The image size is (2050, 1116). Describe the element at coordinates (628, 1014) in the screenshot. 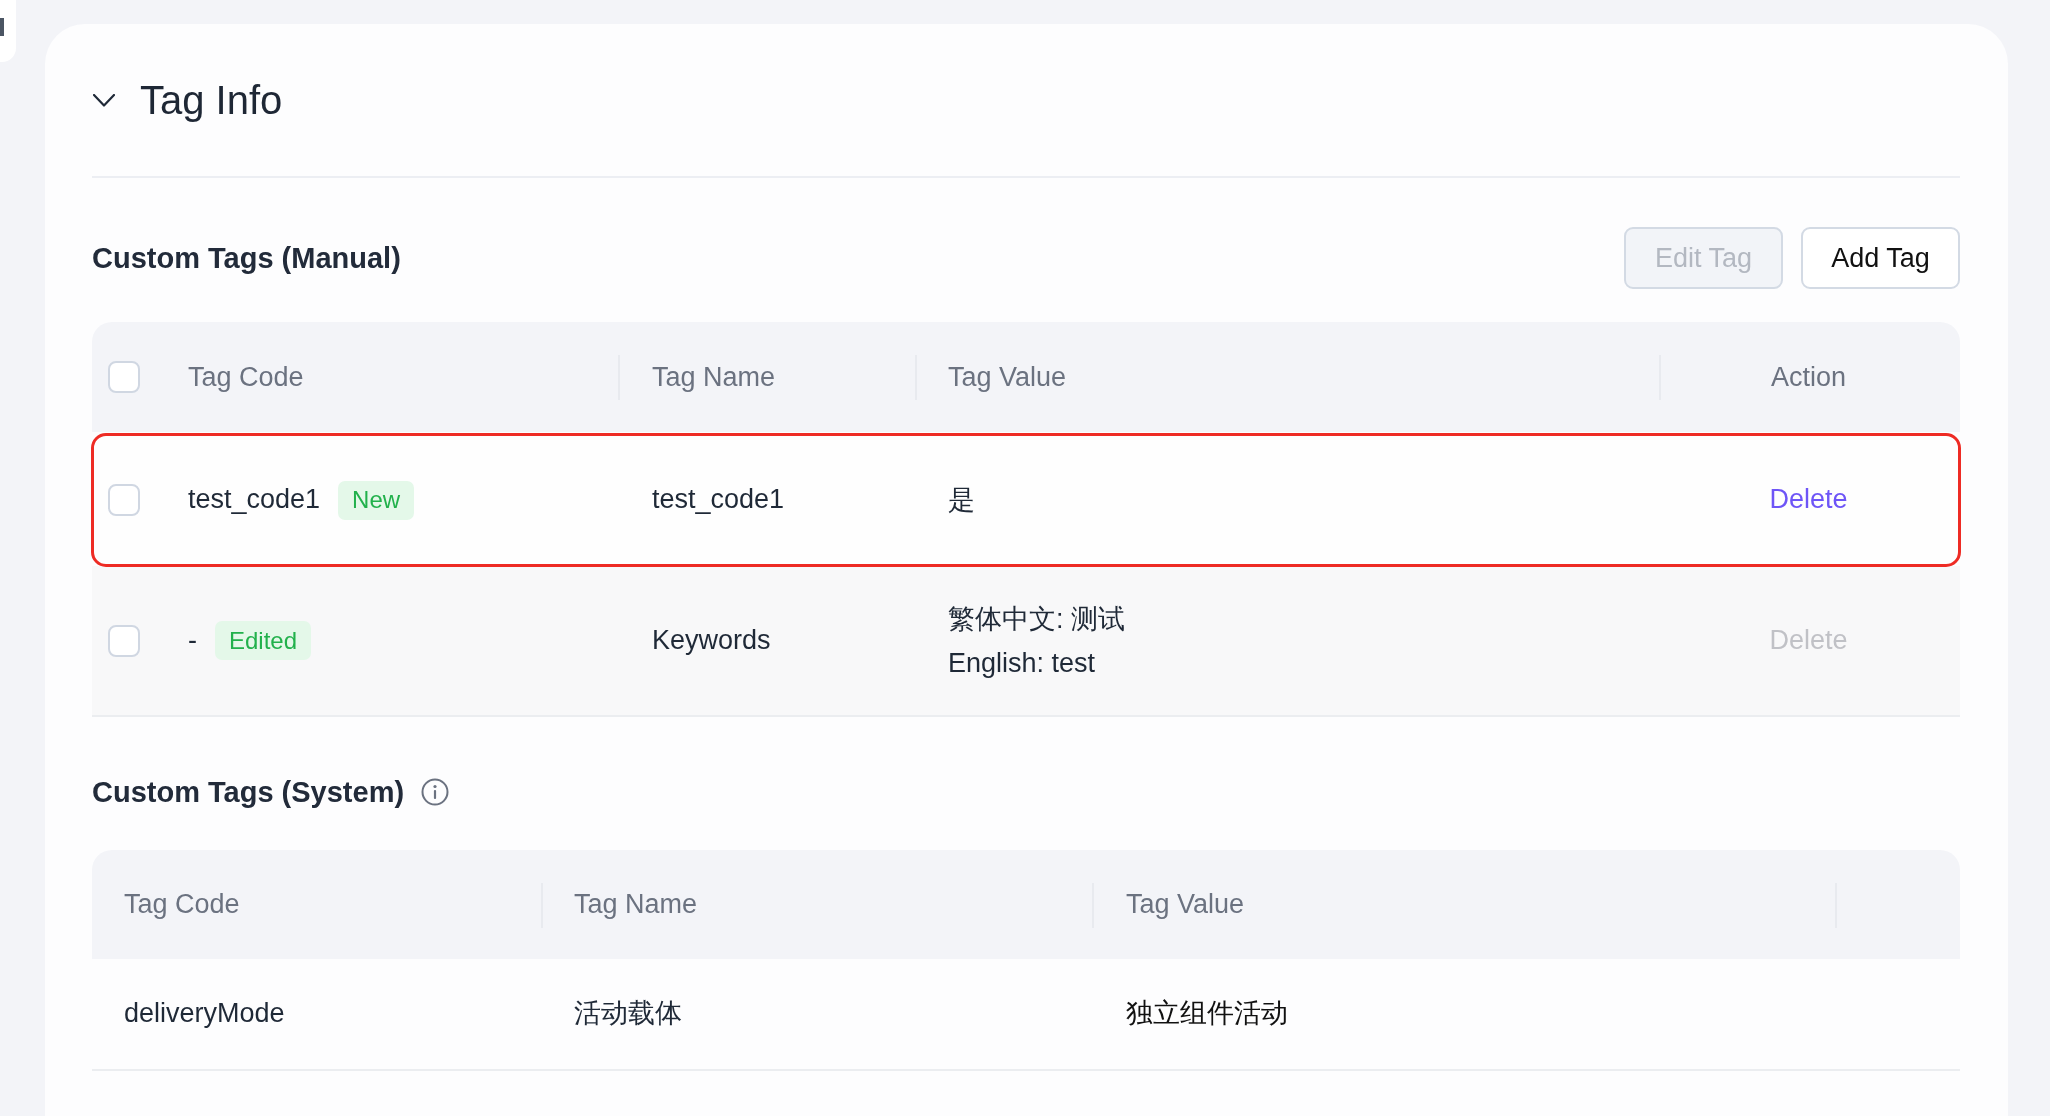

I see `table-cell-text: 活动载体` at that location.